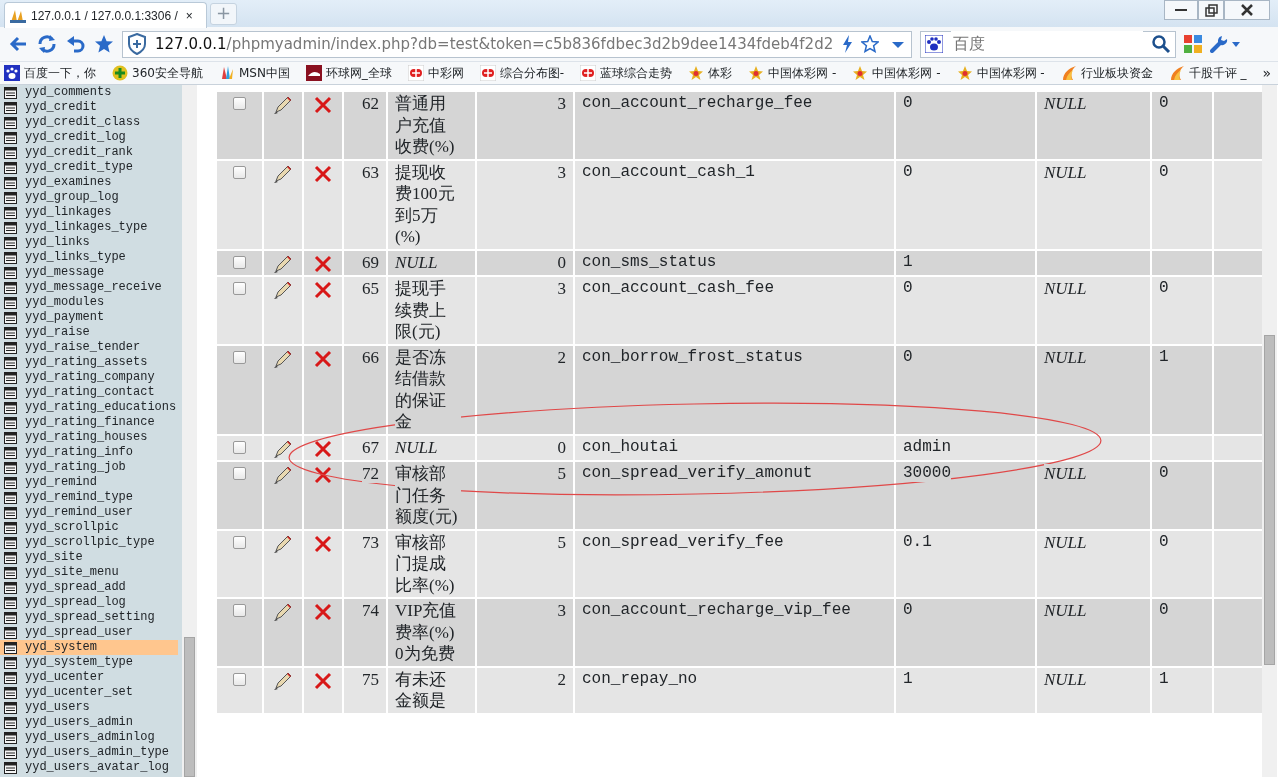 This screenshot has width=1278, height=777. I want to click on browser-tab: 127.0.0.1 / 127.0.0.1:3306 / ×, so click(105, 15).